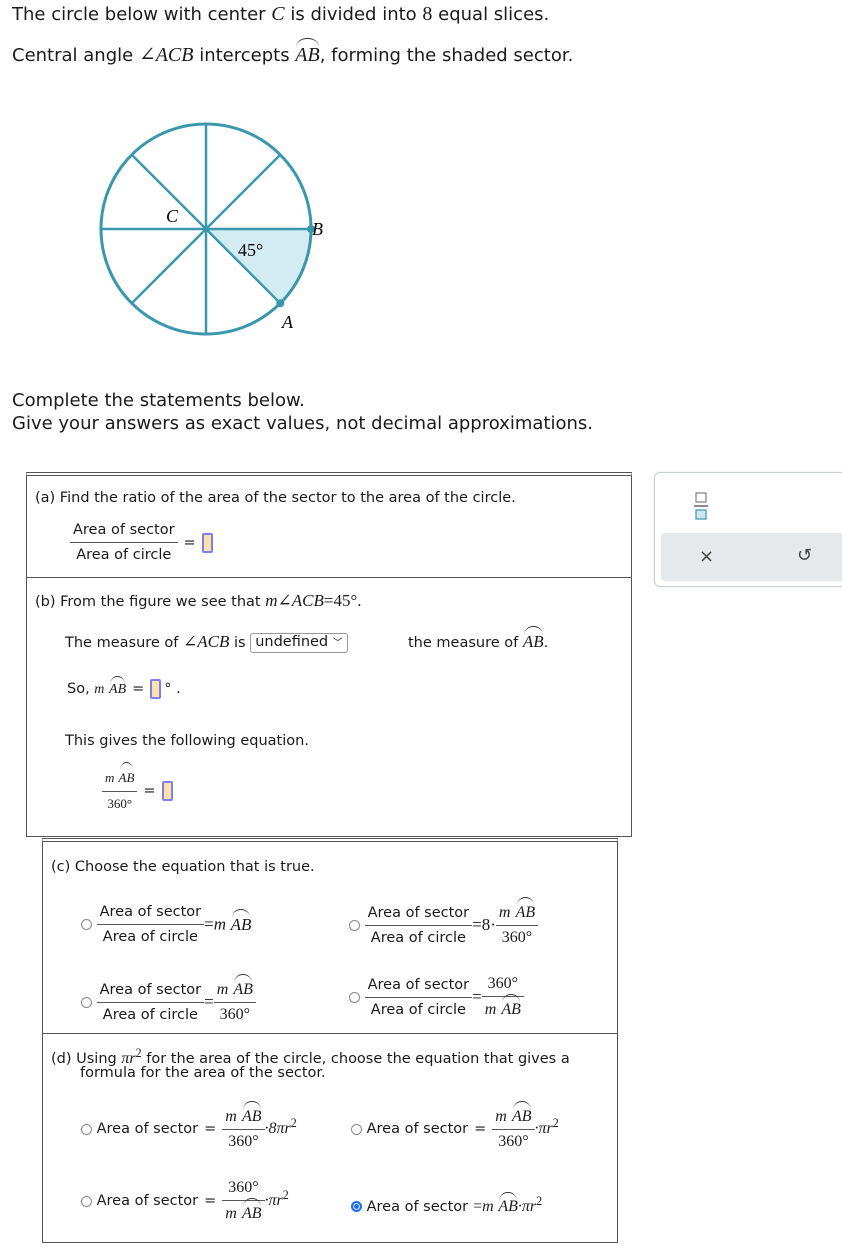 This screenshot has width=842, height=1252. Describe the element at coordinates (706, 556) in the screenshot. I see `clear-button: ×` at that location.